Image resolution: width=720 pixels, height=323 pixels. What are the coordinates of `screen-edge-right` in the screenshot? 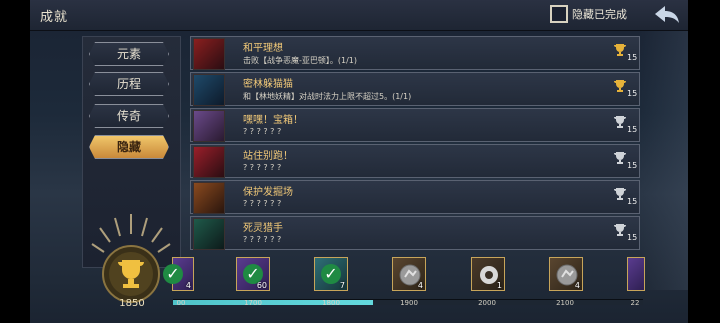 It's located at (704, 161).